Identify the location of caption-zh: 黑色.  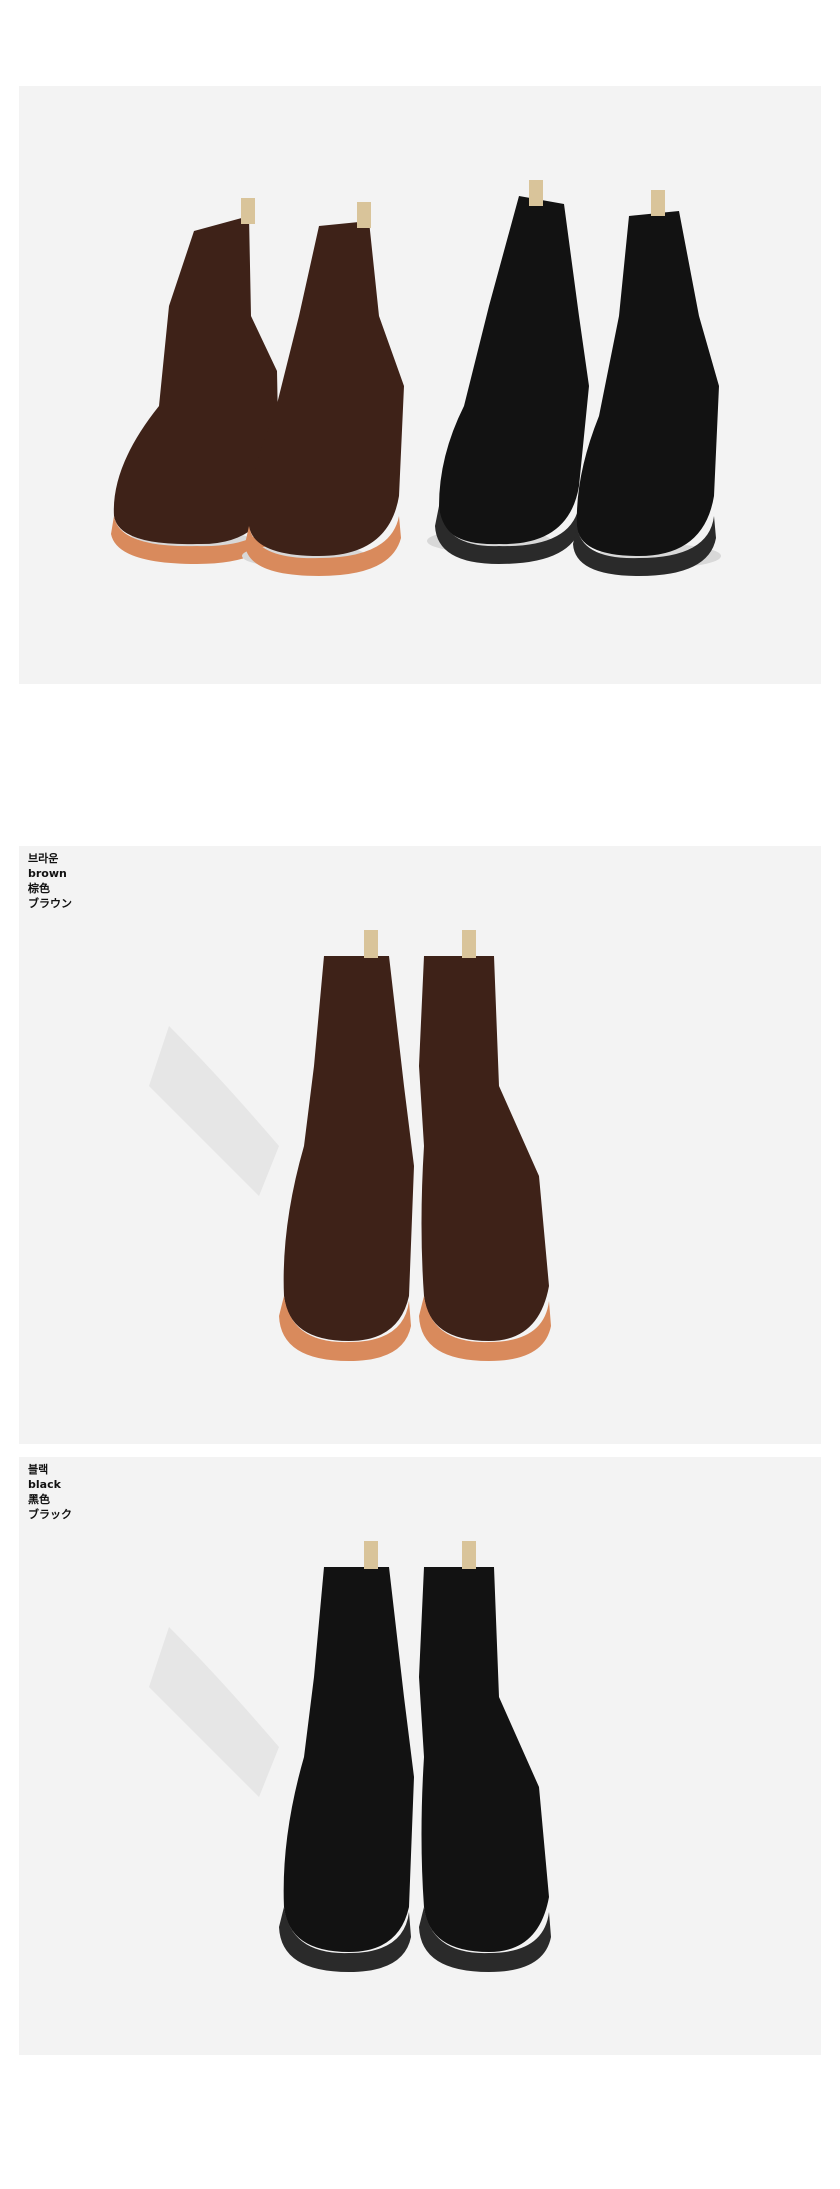
(39, 1499).